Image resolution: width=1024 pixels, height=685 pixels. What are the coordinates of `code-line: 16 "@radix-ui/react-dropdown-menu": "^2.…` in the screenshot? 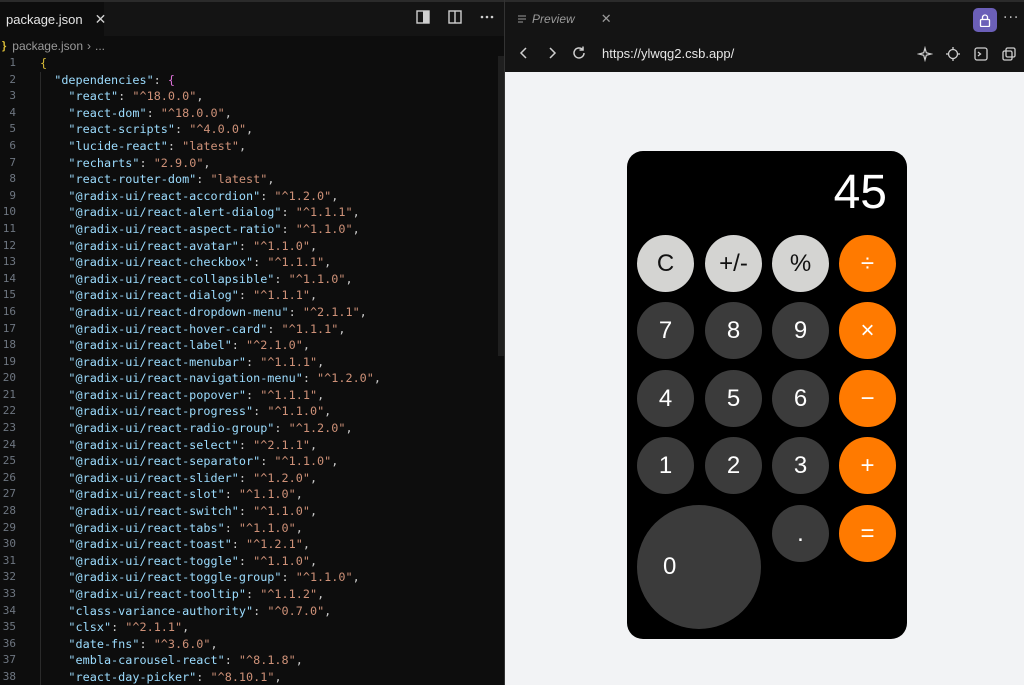 It's located at (250, 312).